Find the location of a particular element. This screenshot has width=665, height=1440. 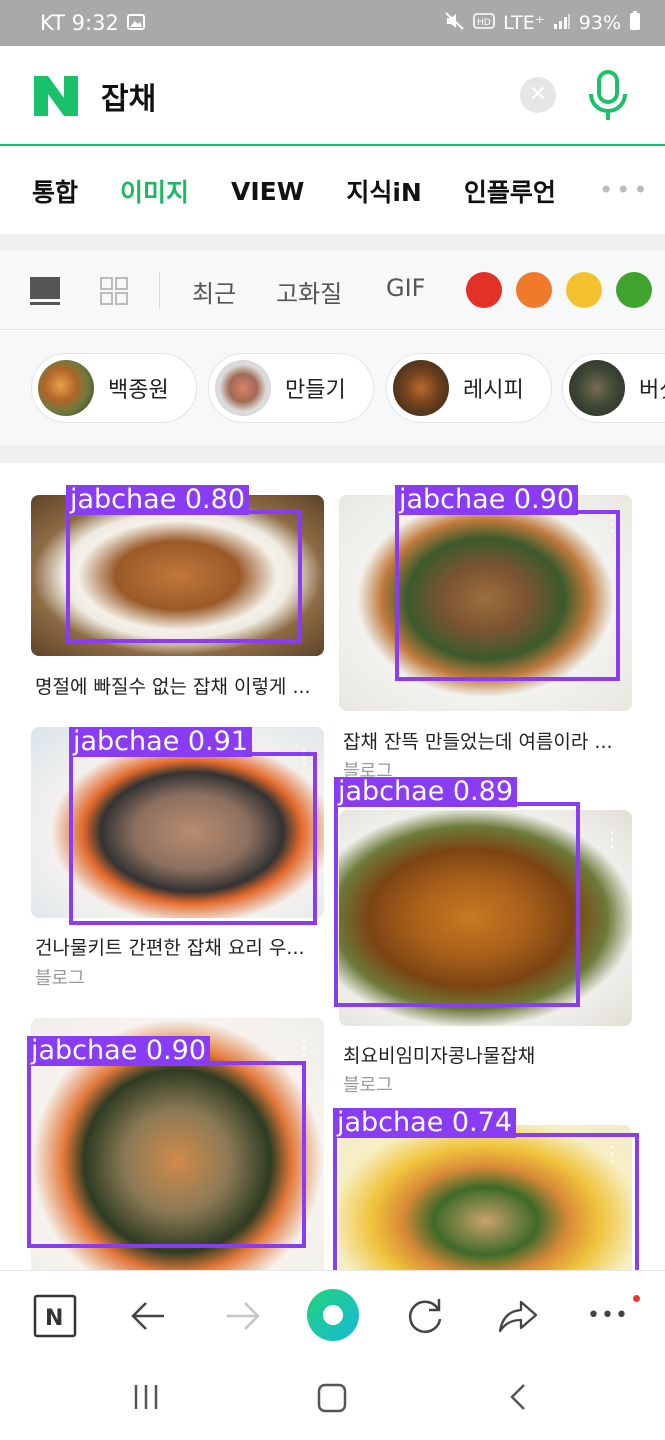

notification-dot is located at coordinates (636, 1298).